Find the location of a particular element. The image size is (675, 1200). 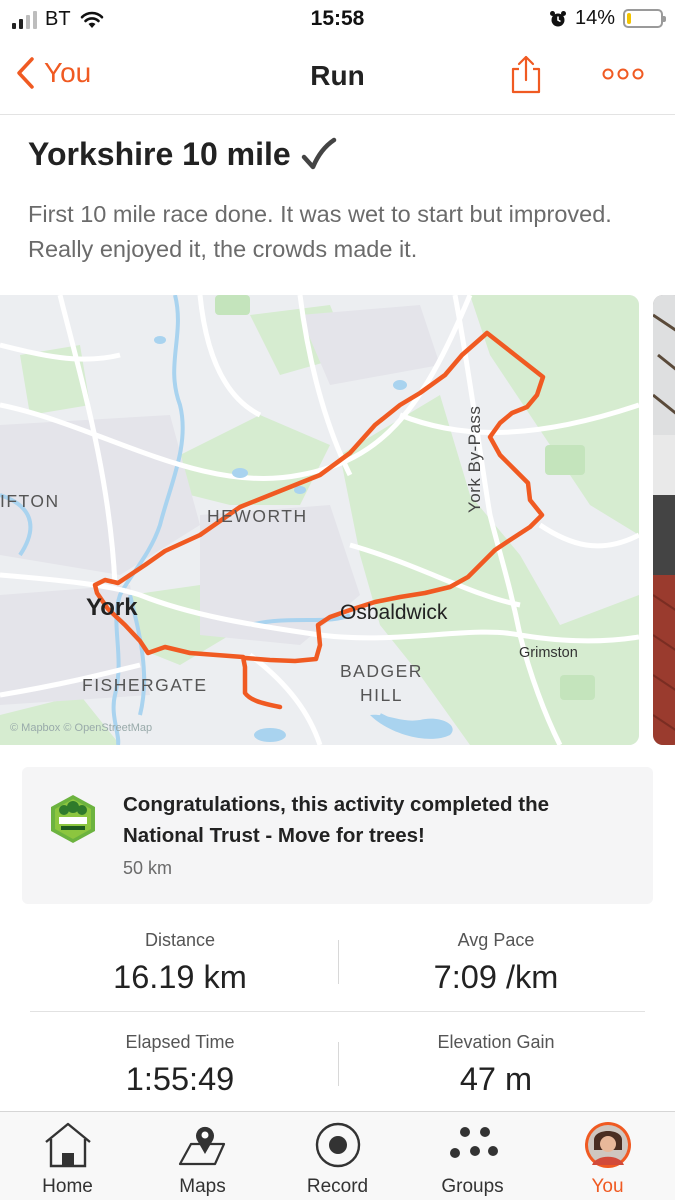

page-title: Run is located at coordinates (337, 75).